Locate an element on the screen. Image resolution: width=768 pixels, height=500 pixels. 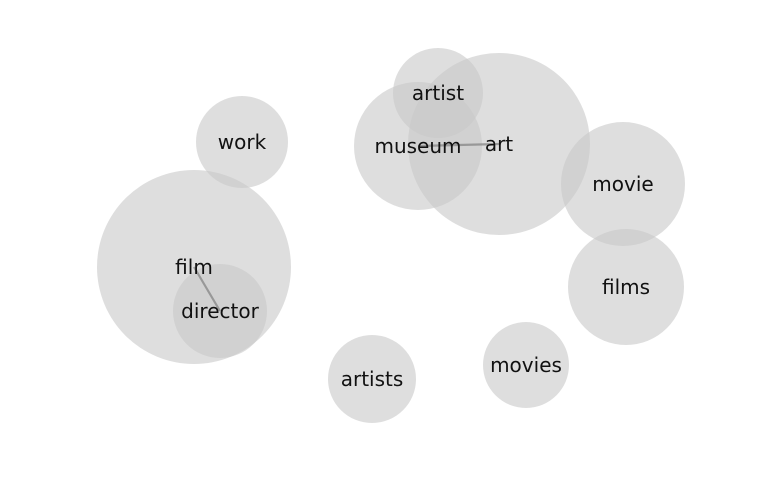
label-film: film is located at coordinates (194, 267).